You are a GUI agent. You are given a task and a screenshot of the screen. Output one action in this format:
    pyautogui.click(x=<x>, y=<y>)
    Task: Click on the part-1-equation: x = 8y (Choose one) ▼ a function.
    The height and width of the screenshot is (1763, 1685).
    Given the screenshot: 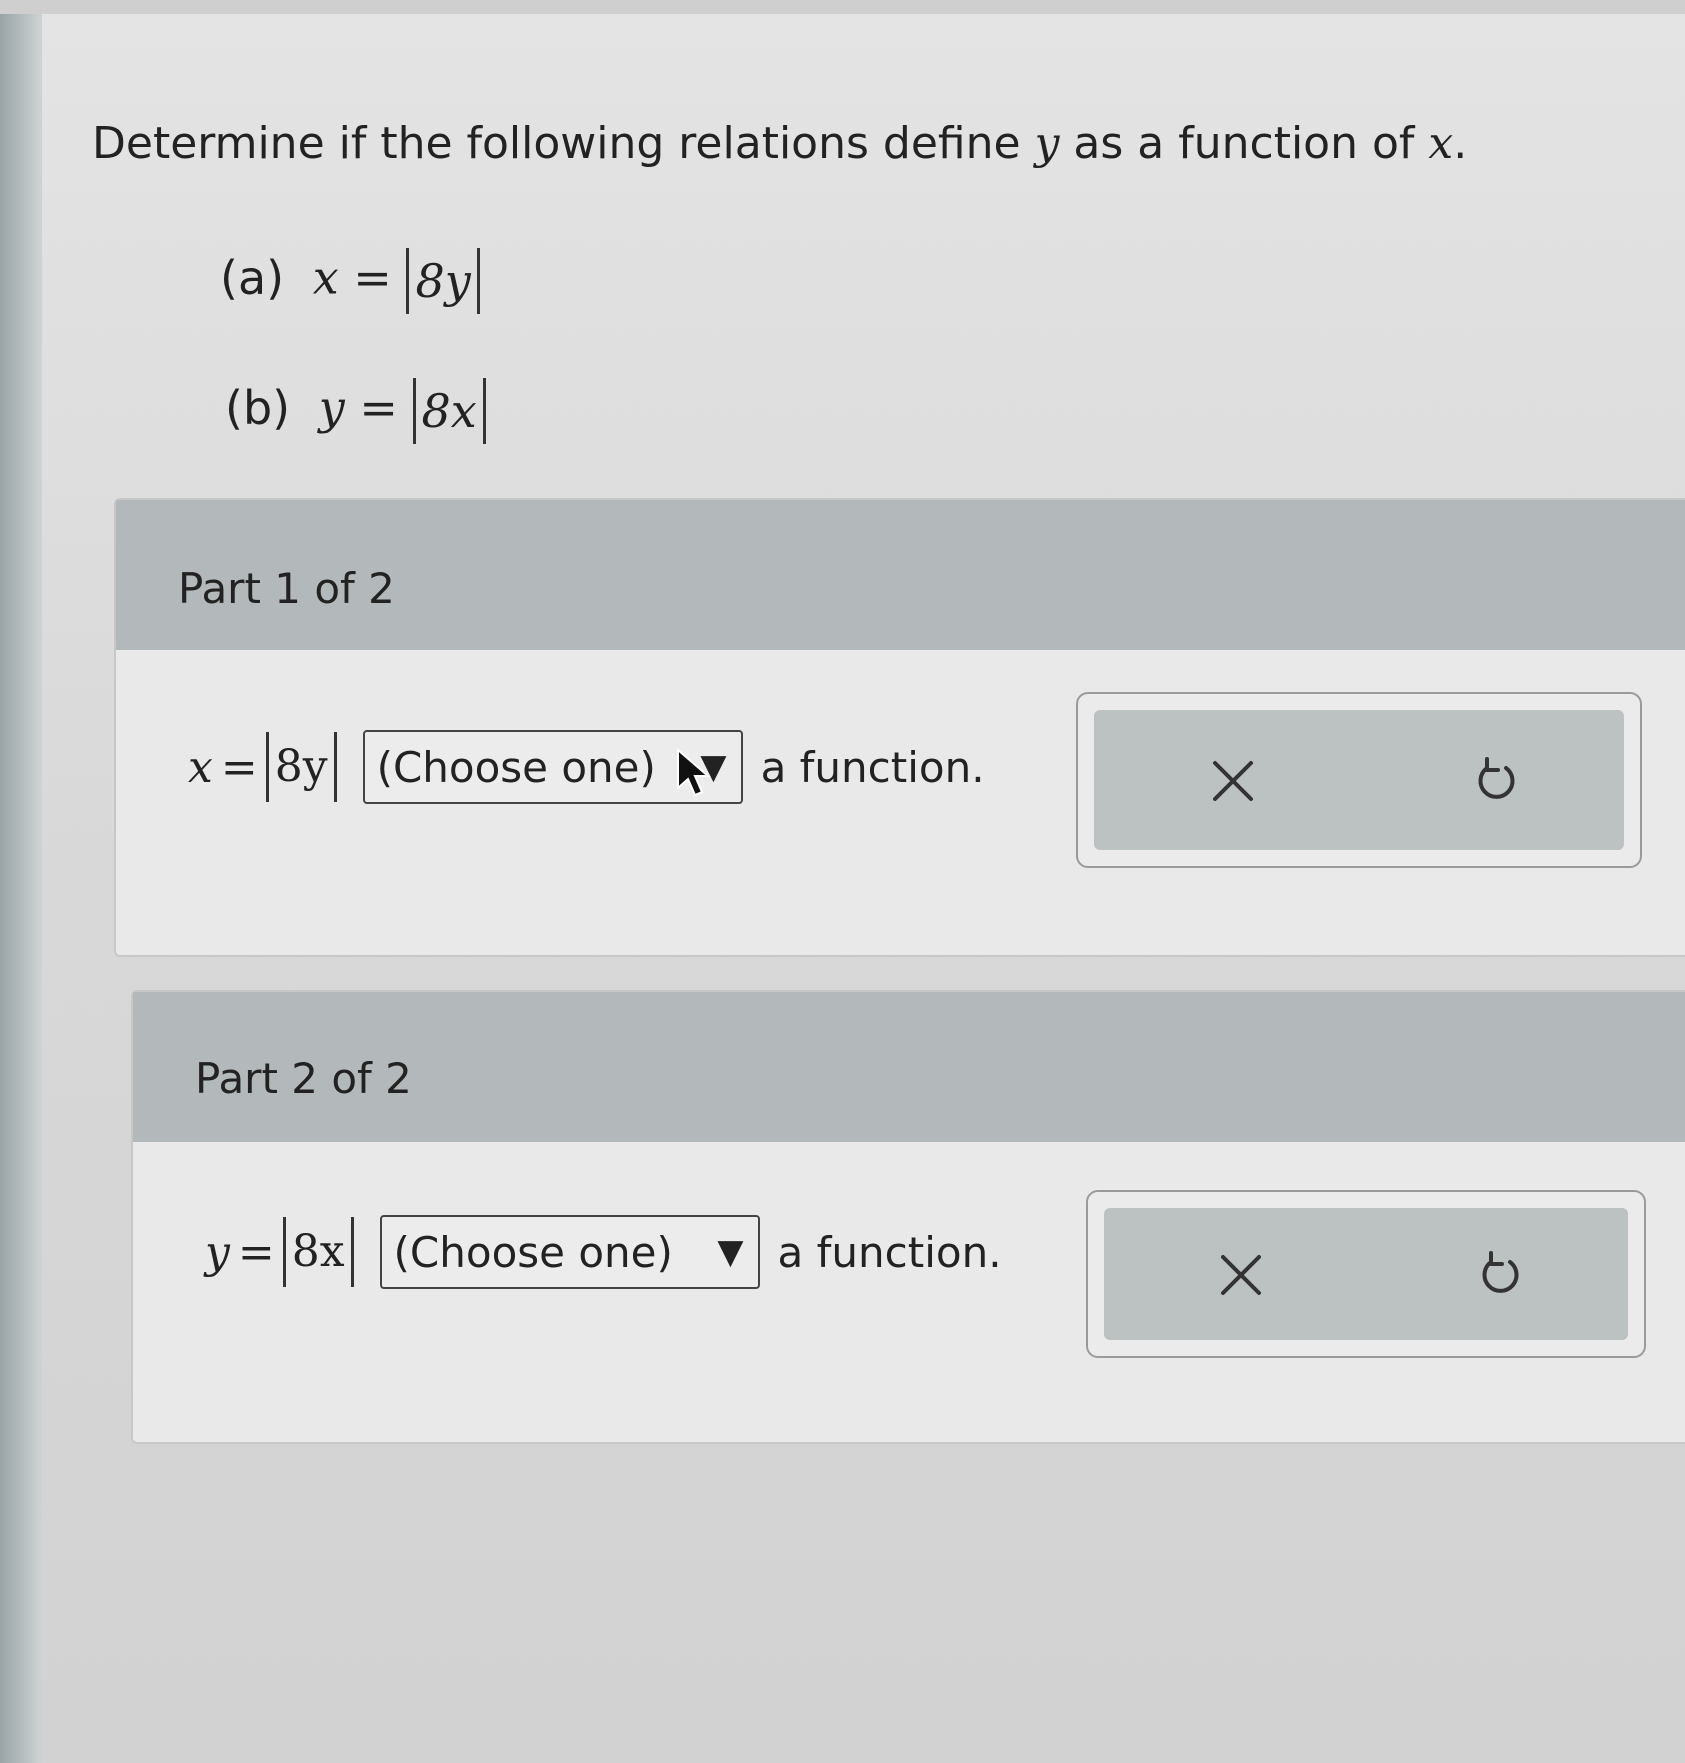 What is the action you would take?
    pyautogui.click(x=586, y=767)
    